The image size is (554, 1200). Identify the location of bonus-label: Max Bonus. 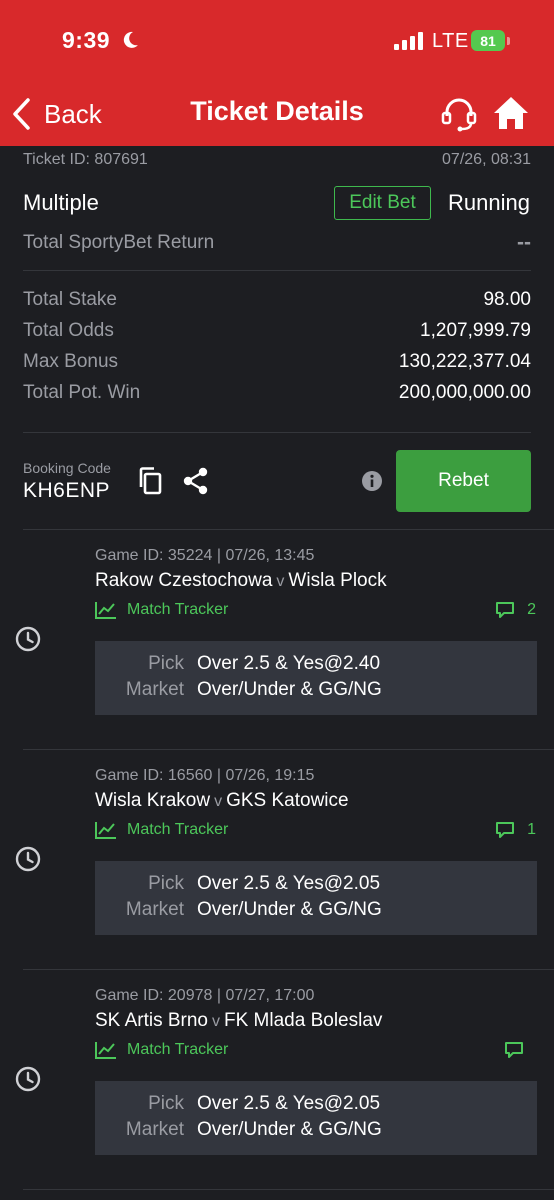
(71, 361).